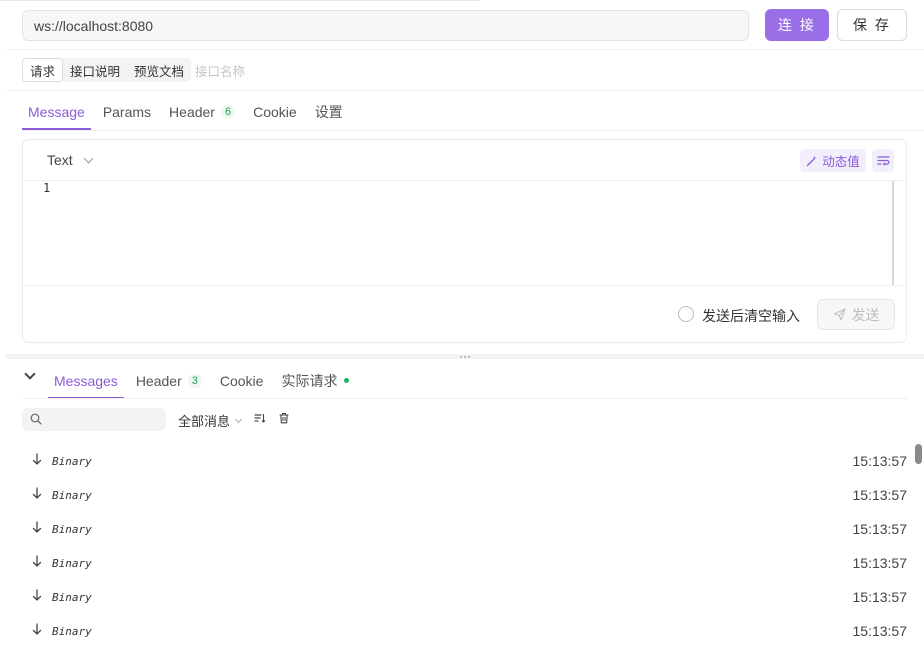  Describe the element at coordinates (872, 25) in the screenshot. I see `save-button: 保 存` at that location.